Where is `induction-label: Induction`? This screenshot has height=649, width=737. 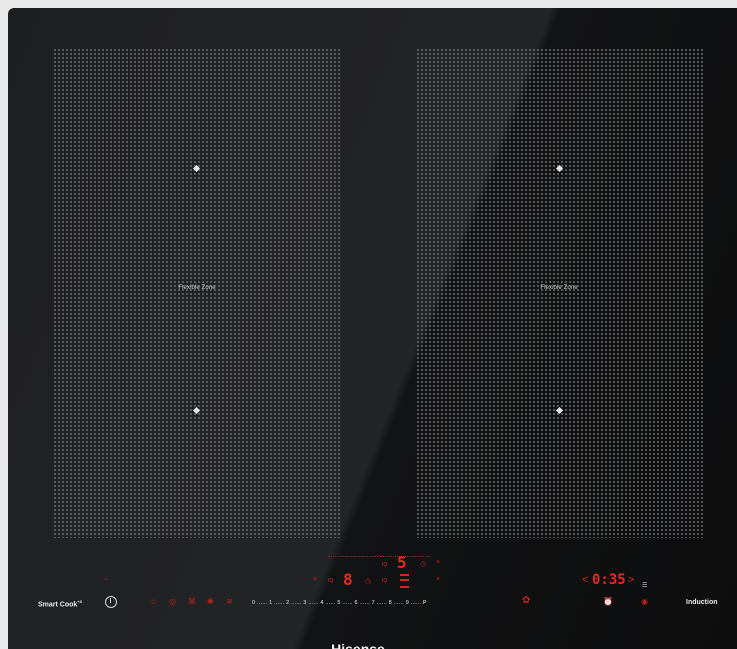 induction-label: Induction is located at coordinates (702, 602).